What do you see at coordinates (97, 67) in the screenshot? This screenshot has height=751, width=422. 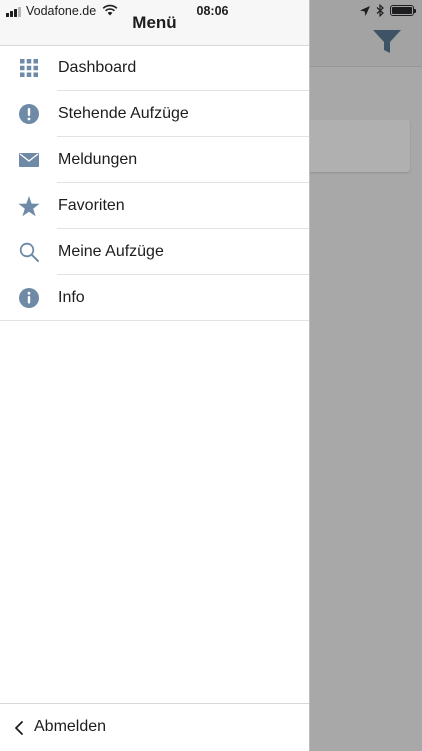 I see `menu-item-label: Dashboard` at bounding box center [97, 67].